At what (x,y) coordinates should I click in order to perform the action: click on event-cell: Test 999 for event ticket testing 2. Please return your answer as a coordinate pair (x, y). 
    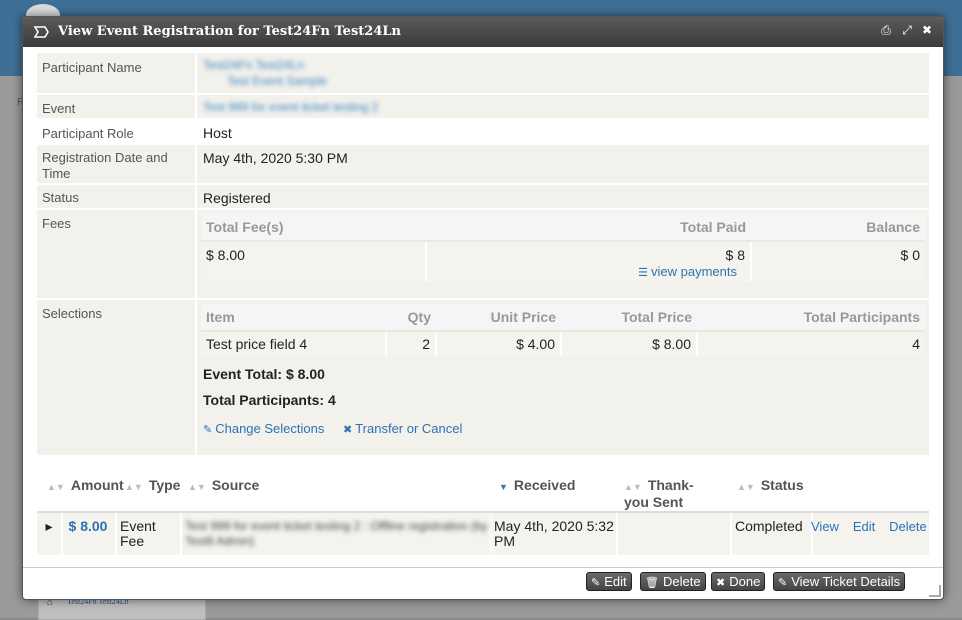
    Looking at the image, I should click on (562, 106).